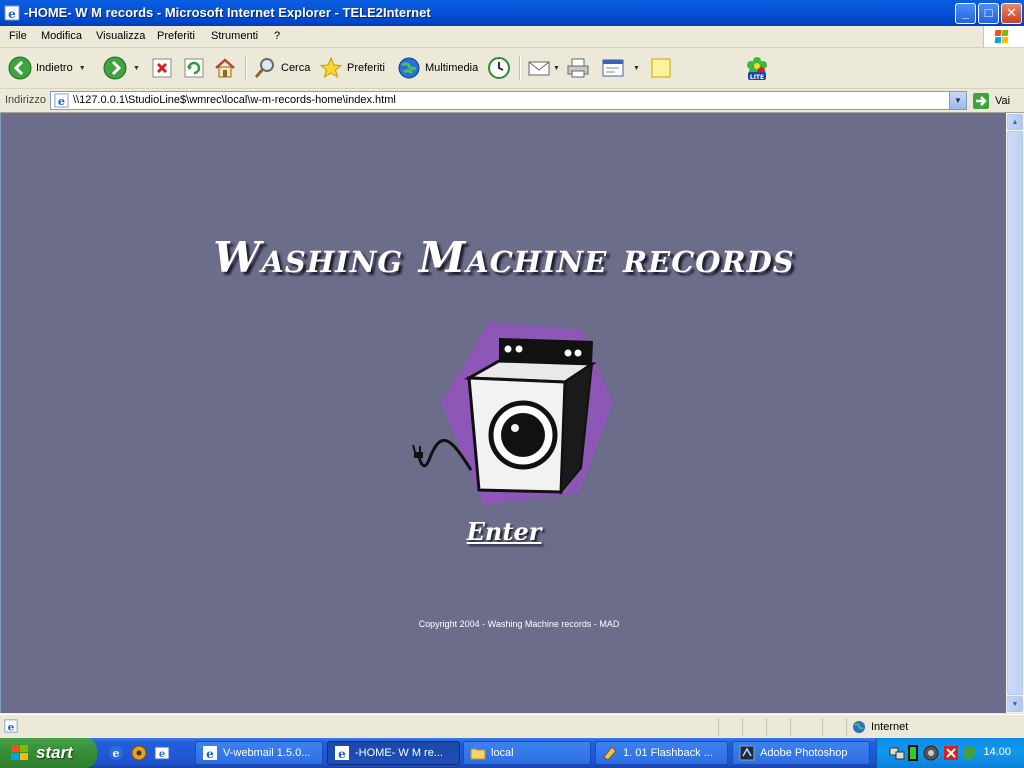 The width and height of the screenshot is (1024, 768). I want to click on search-label: Cerca, so click(296, 68).